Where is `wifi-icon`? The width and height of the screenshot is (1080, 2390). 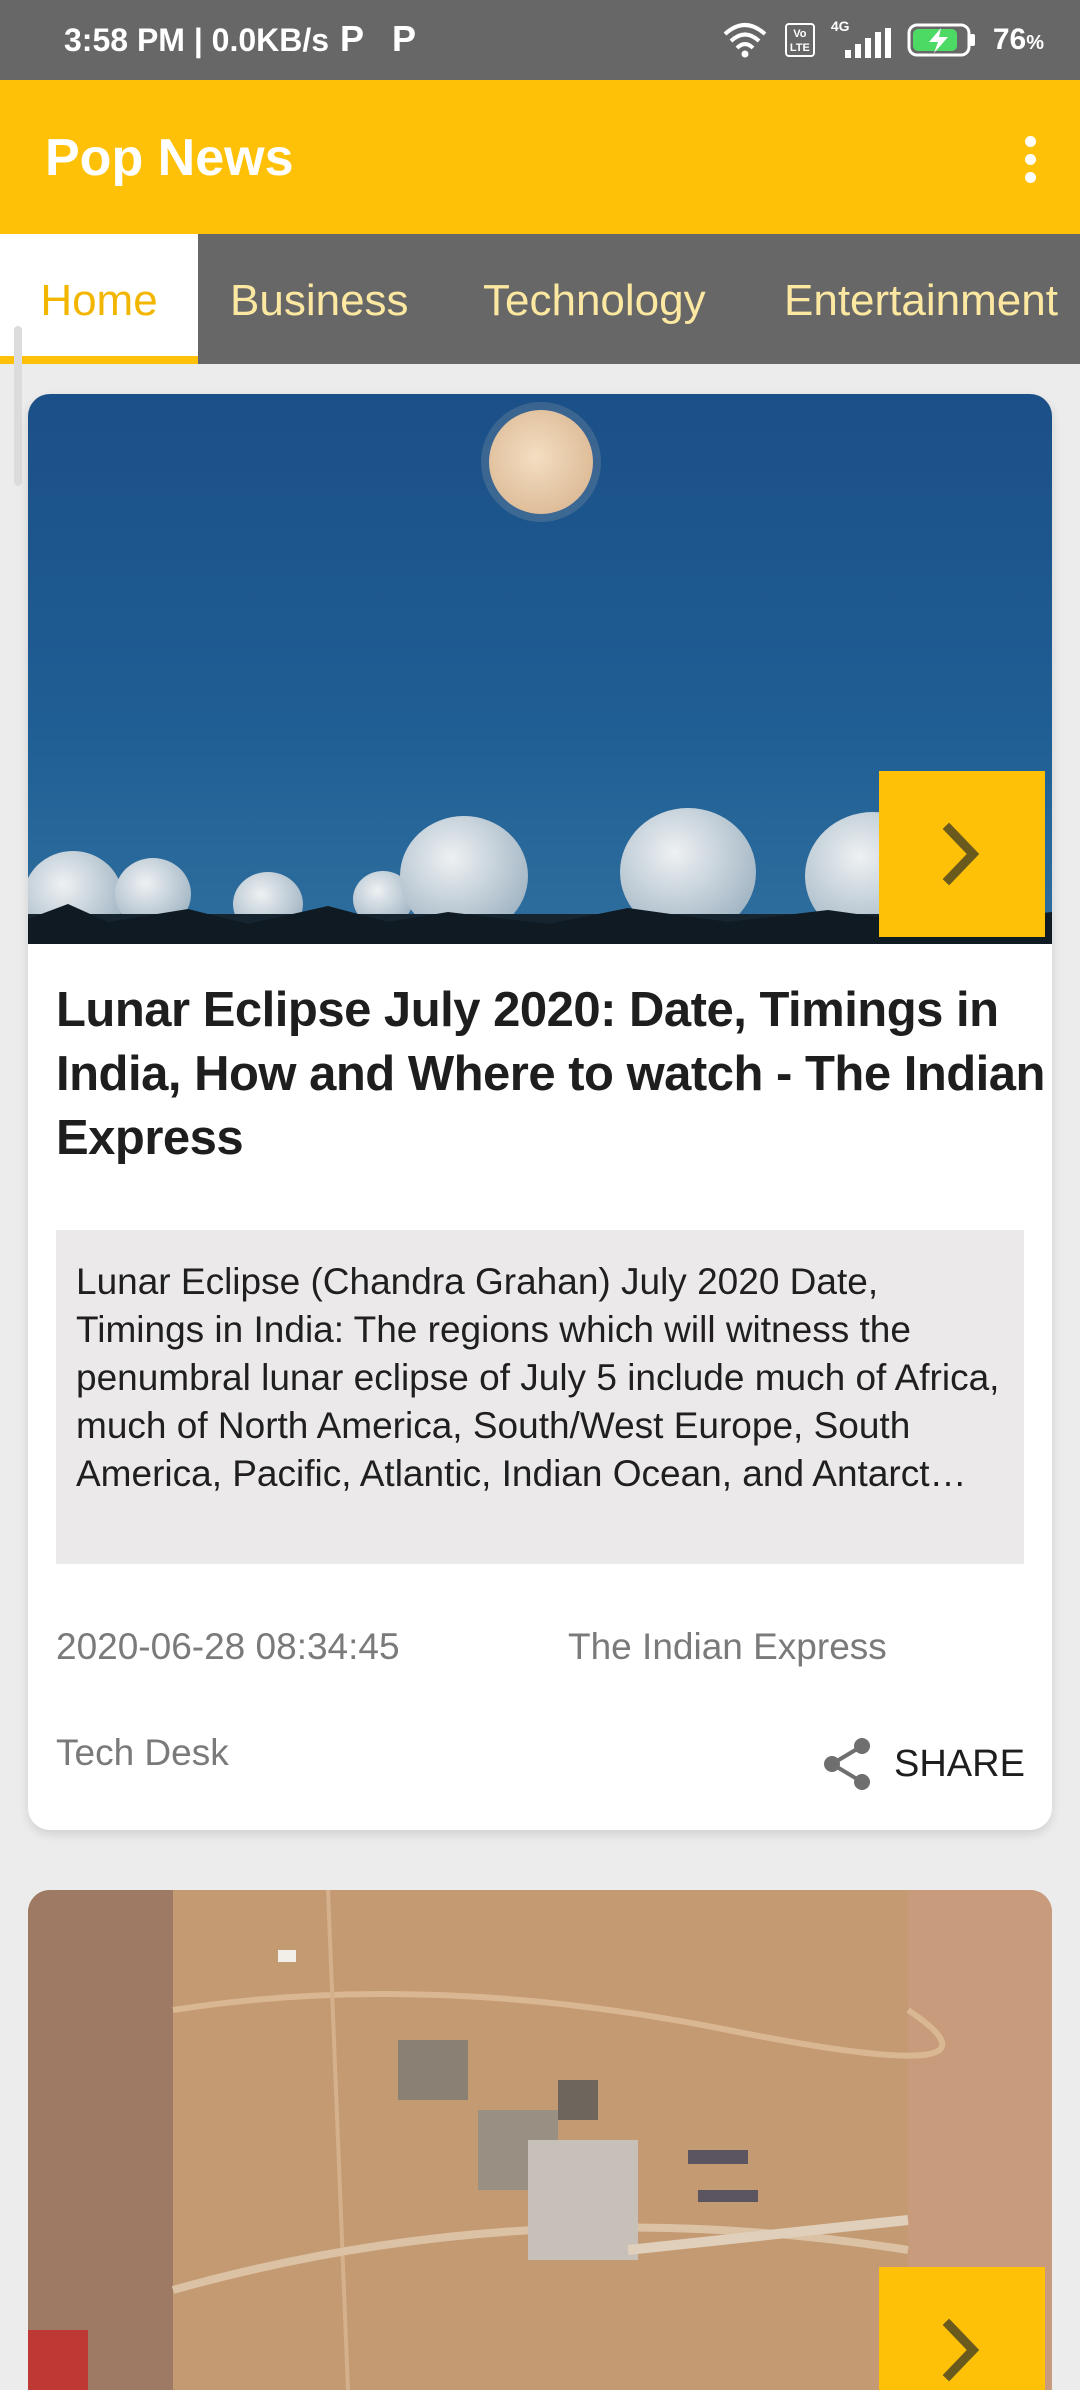
wifi-icon is located at coordinates (745, 40).